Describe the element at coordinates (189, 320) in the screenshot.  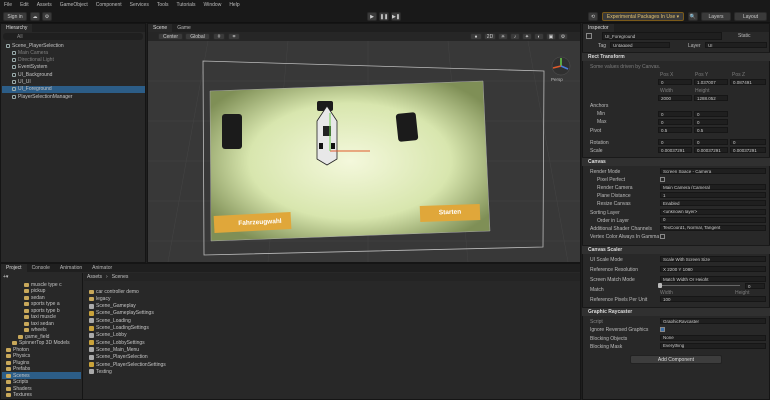
I see `project-file: Scene_Loading` at that location.